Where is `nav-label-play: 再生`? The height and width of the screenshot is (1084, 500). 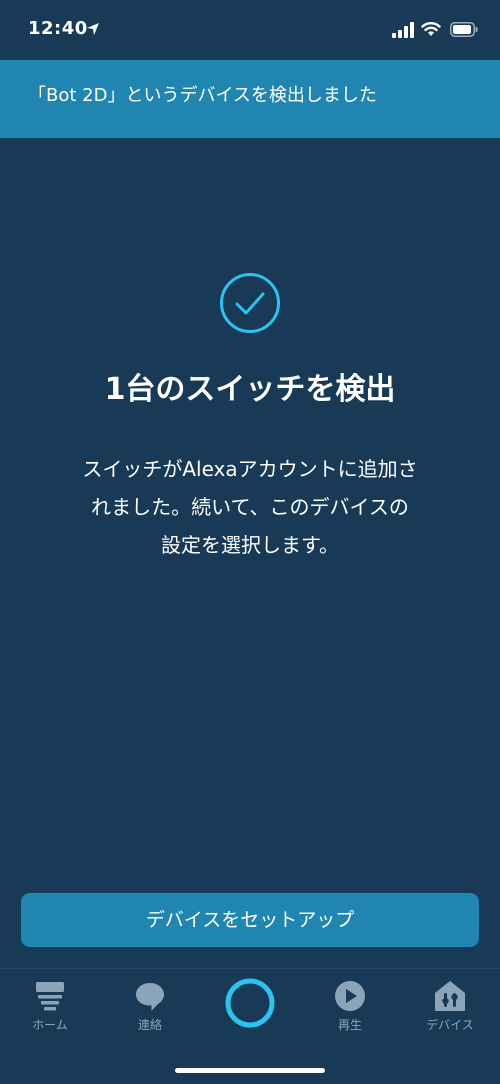
nav-label-play: 再生 is located at coordinates (349, 1025).